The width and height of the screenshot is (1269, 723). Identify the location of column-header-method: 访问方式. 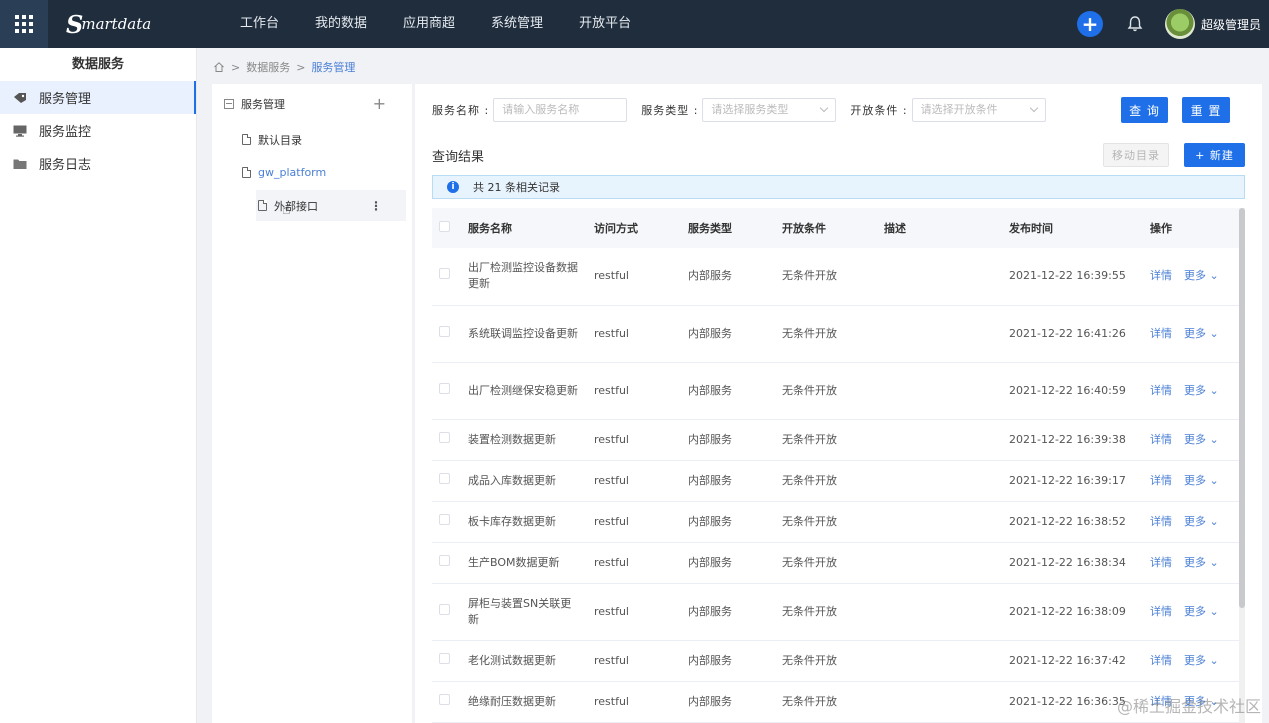
(641, 228).